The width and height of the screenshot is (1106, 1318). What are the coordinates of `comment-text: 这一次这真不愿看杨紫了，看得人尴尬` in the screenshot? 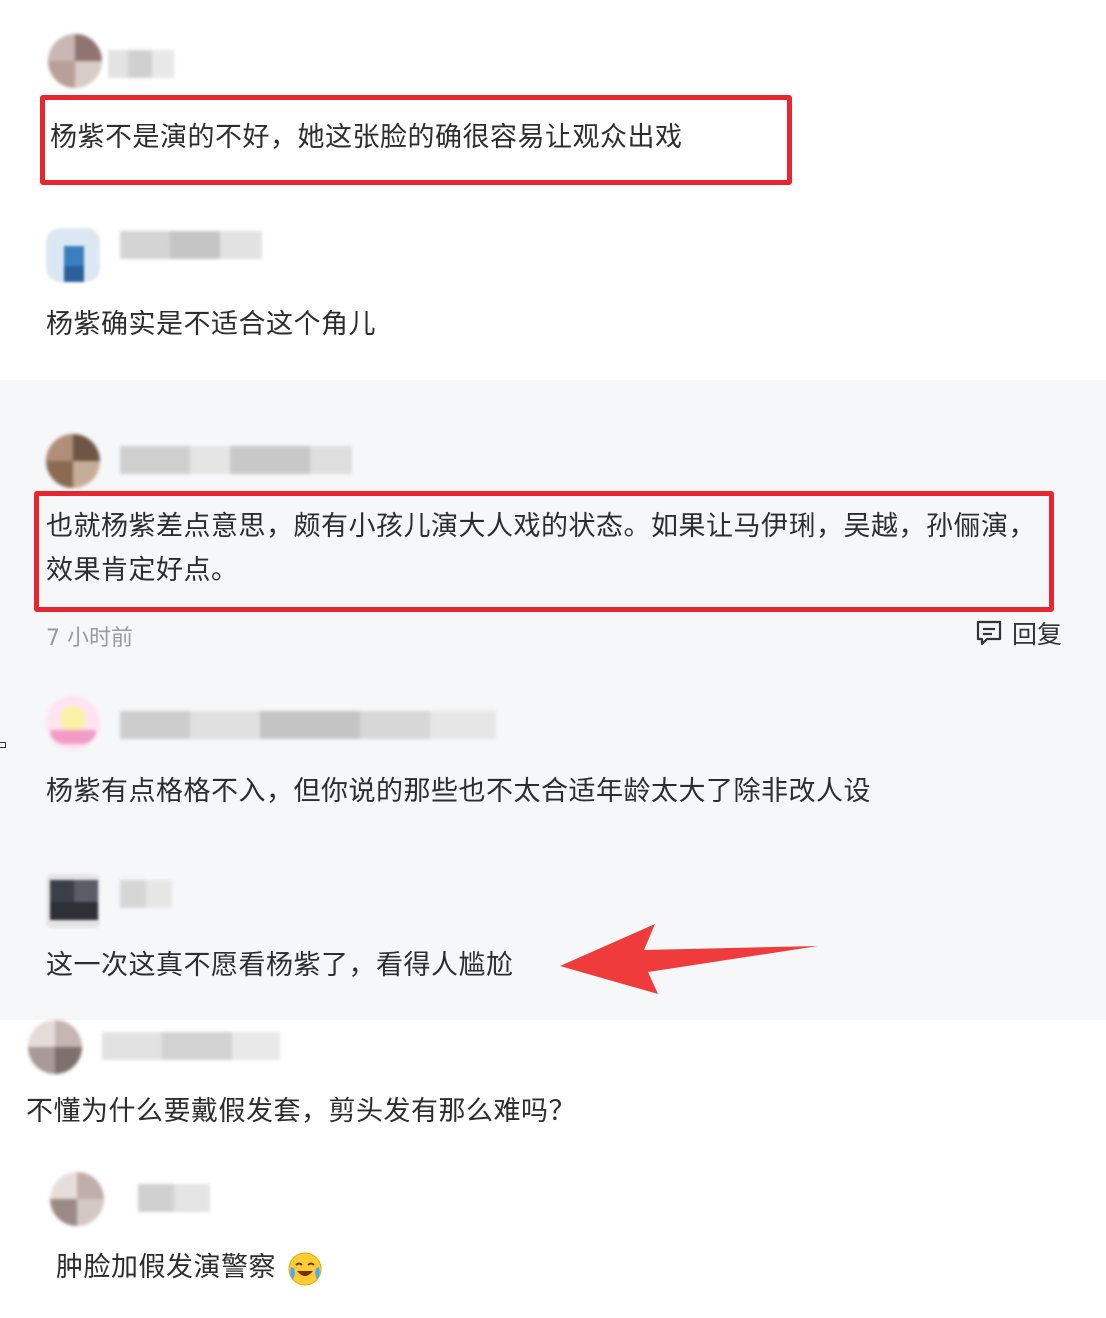 It's located at (280, 965).